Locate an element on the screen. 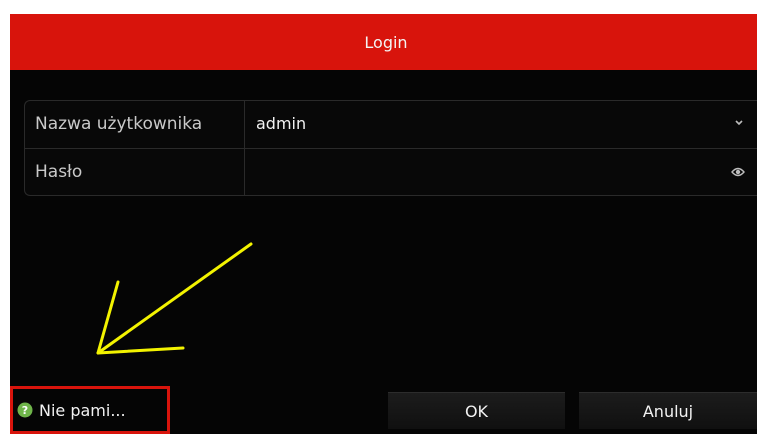 The height and width of the screenshot is (434, 757). dialog-title: Login is located at coordinates (386, 42).